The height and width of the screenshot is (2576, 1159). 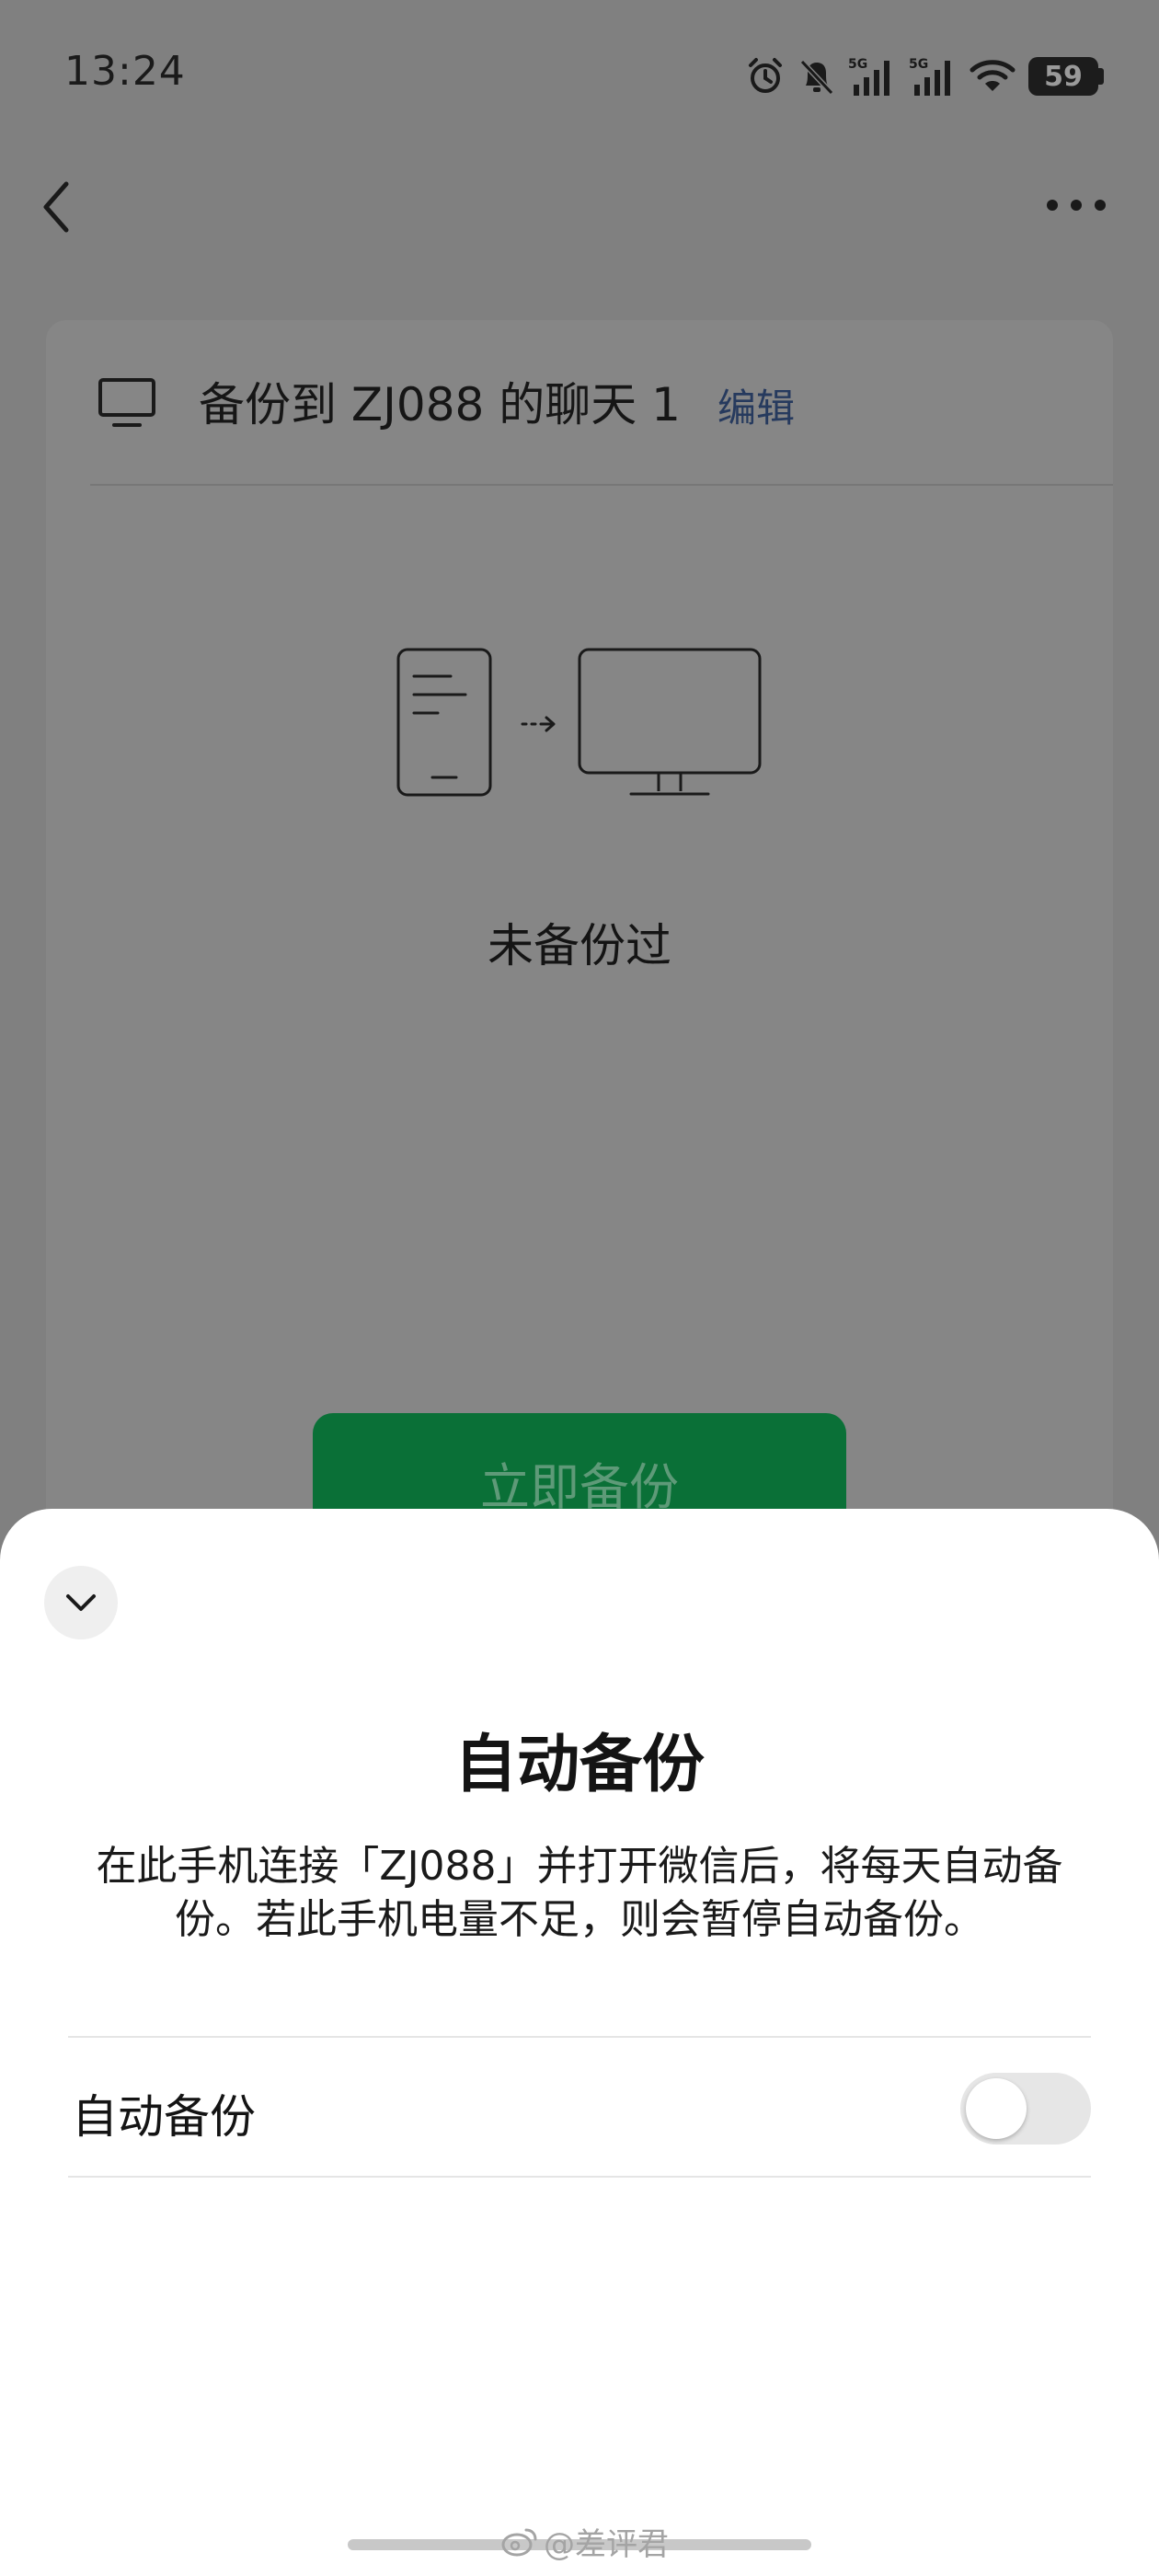 What do you see at coordinates (519, 2542) in the screenshot?
I see `weibo-icon` at bounding box center [519, 2542].